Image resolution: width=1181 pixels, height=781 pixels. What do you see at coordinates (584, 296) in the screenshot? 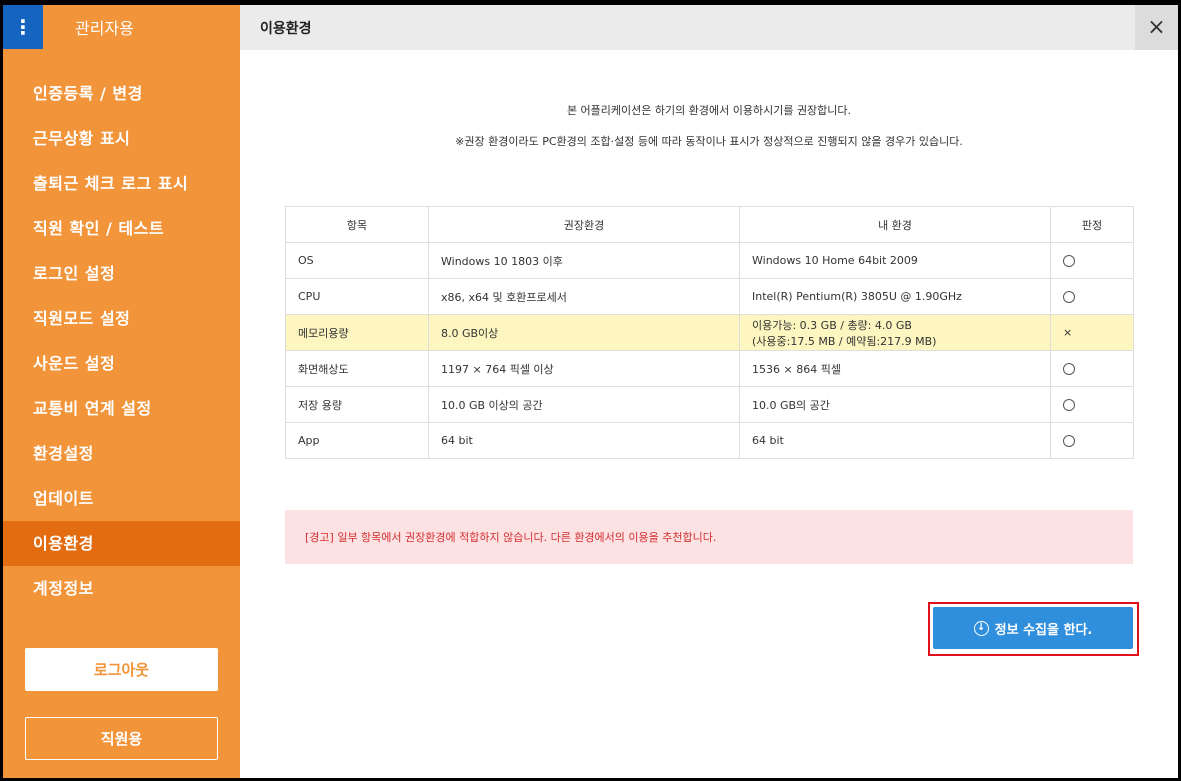
I see `cell-recommended: x86, x64 및 호환프로세서` at bounding box center [584, 296].